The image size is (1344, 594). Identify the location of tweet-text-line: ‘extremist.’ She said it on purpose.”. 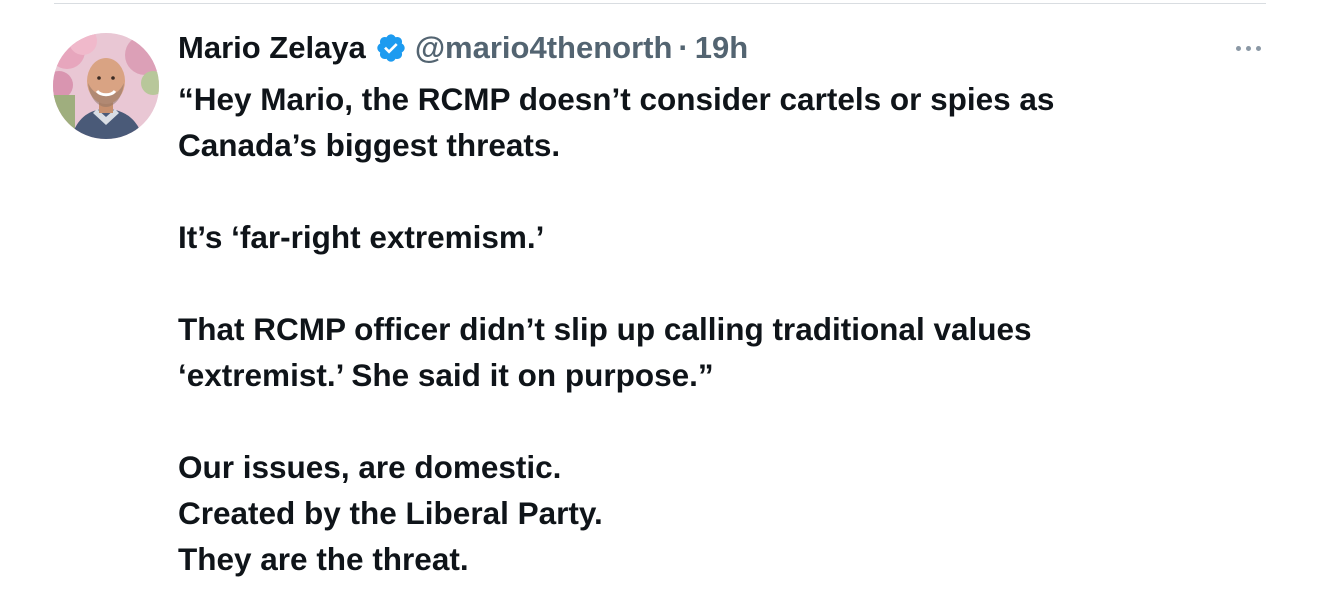
(446, 375).